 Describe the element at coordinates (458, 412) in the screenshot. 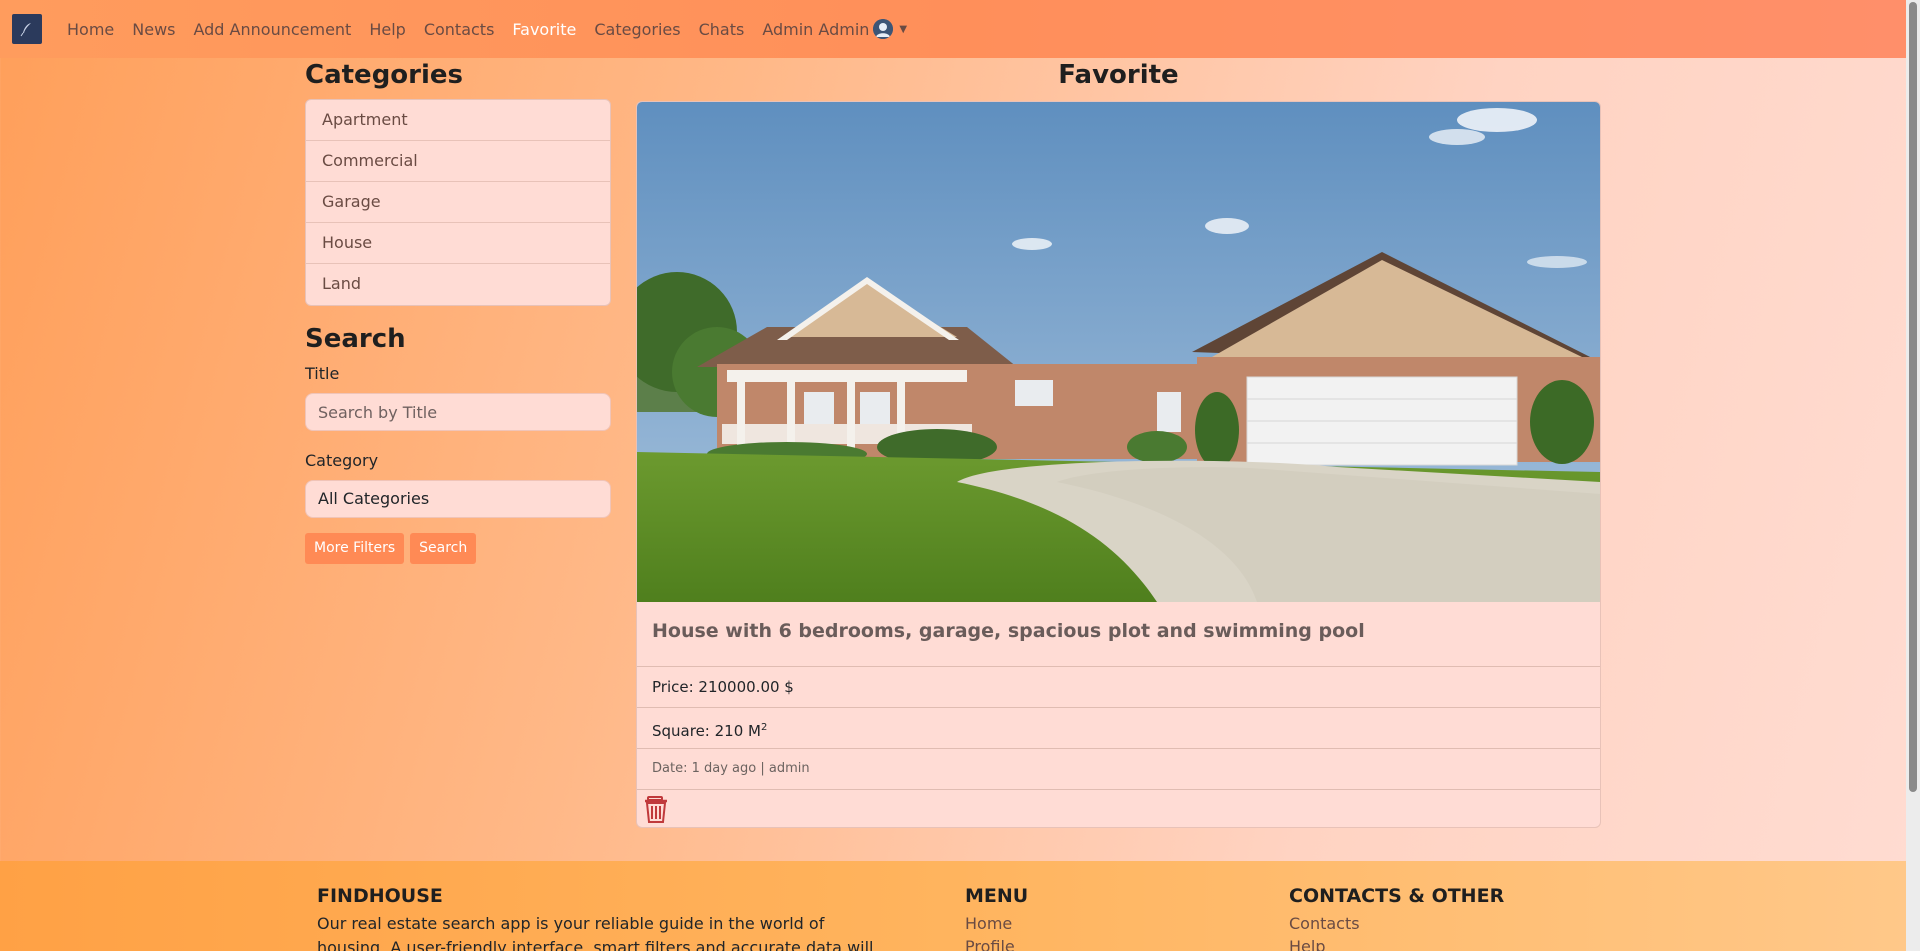

I see `title-search-input` at that location.